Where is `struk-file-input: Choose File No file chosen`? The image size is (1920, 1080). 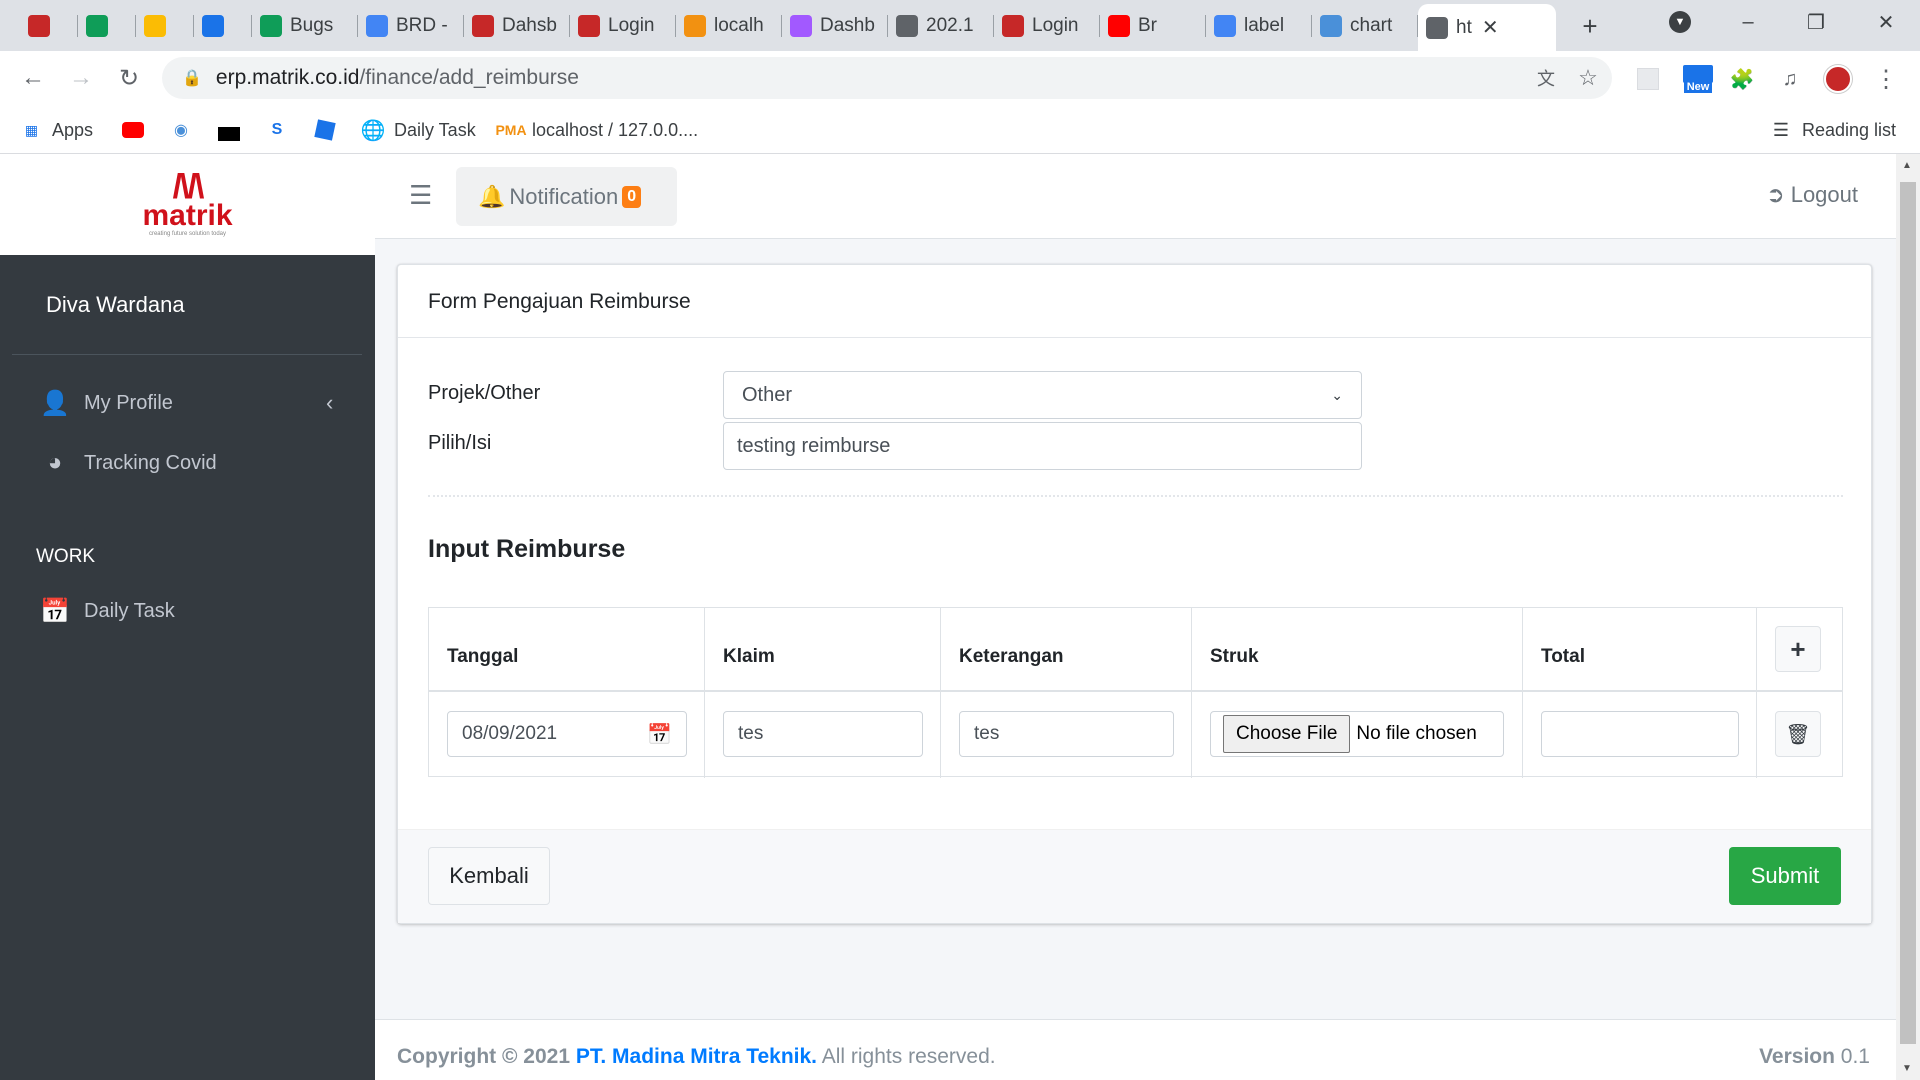 struk-file-input: Choose File No file chosen is located at coordinates (1357, 734).